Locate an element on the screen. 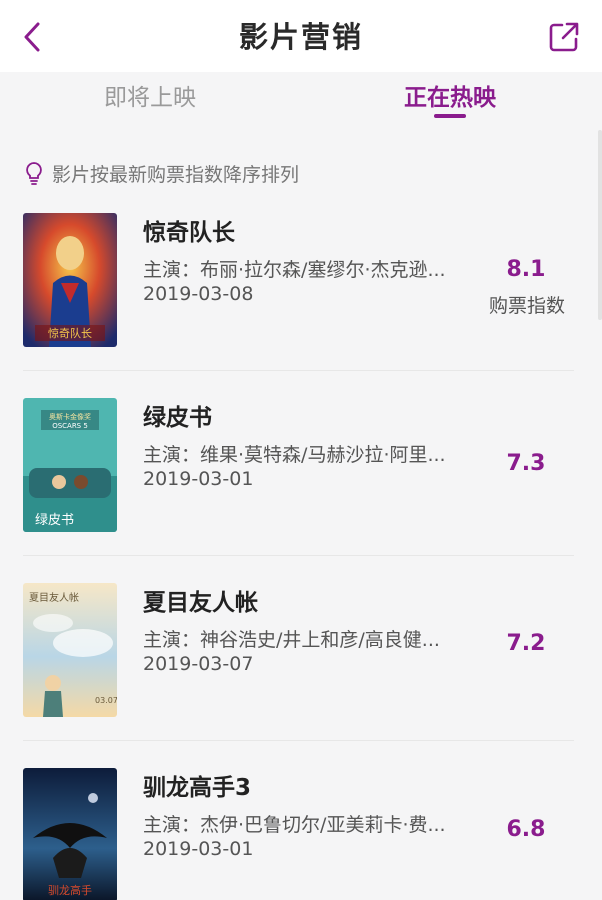 The width and height of the screenshot is (602, 900). svg-text: 驯龙高手 is located at coordinates (70, 890).